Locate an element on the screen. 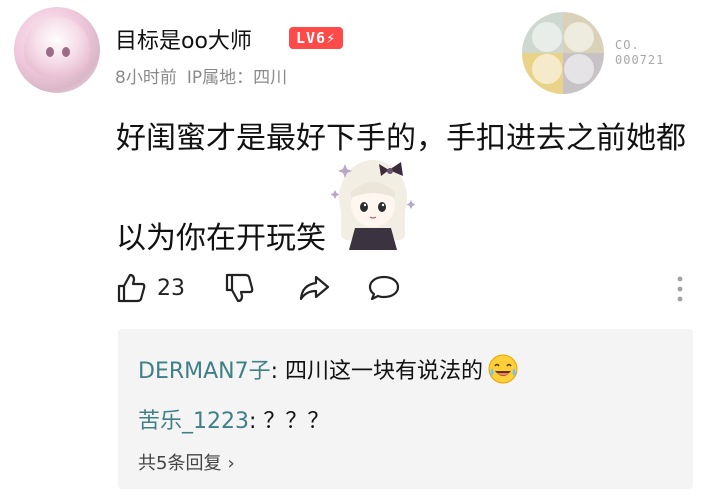  username: 目标是oo大师 is located at coordinates (183, 39).